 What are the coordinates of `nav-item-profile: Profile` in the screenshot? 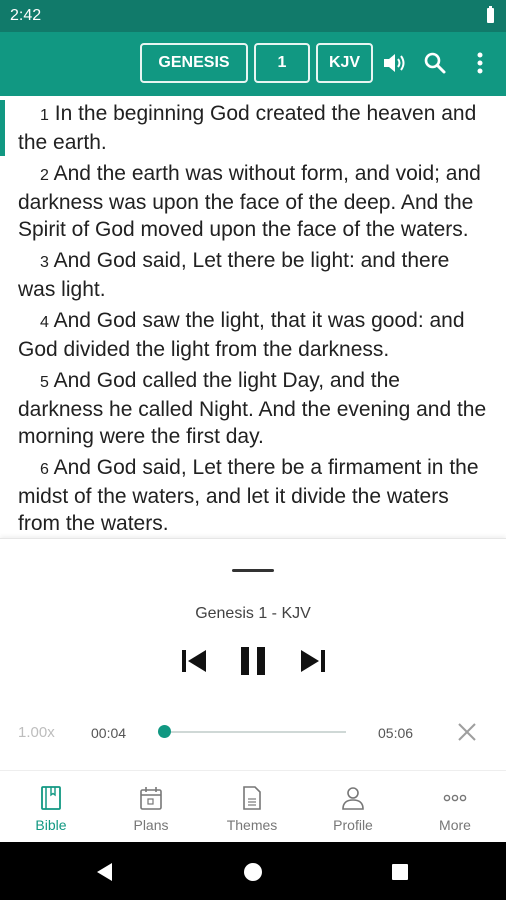 It's located at (353, 807).